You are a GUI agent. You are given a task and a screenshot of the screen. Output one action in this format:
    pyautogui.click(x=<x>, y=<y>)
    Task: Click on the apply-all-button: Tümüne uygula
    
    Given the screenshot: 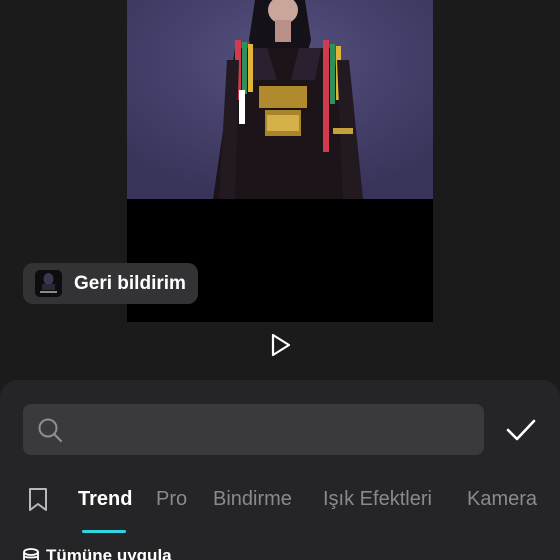 What is the action you would take?
    pyautogui.click(x=97, y=553)
    